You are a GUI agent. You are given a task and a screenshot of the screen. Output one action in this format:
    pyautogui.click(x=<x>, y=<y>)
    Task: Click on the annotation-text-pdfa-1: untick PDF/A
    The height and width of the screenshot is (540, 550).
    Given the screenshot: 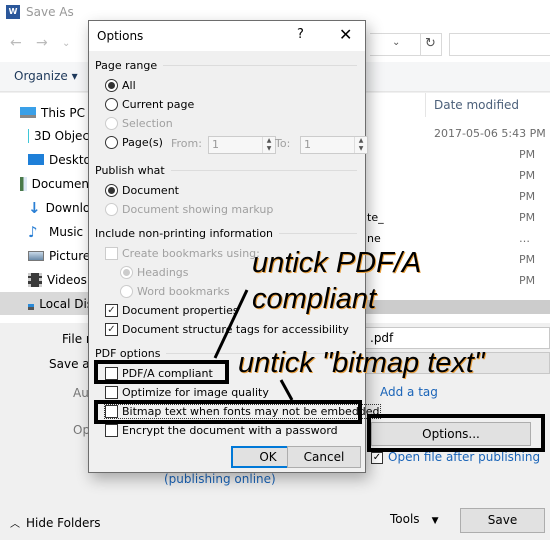 What is the action you would take?
    pyautogui.click(x=337, y=263)
    